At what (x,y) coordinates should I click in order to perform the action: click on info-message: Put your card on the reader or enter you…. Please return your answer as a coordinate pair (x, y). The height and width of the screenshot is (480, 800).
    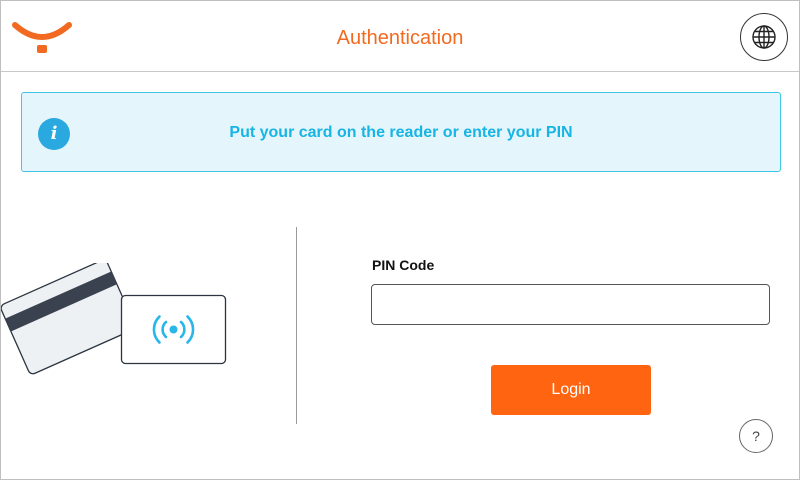
    Looking at the image, I should click on (401, 132).